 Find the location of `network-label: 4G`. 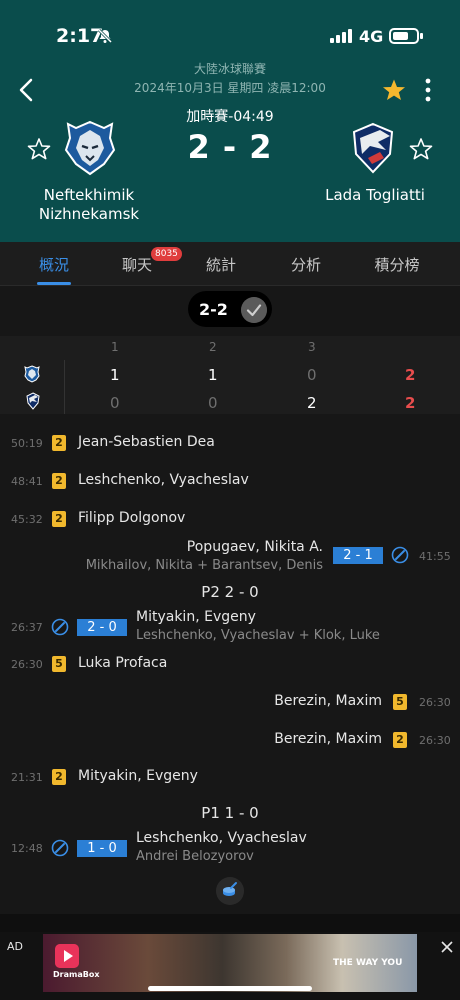

network-label: 4G is located at coordinates (371, 36).